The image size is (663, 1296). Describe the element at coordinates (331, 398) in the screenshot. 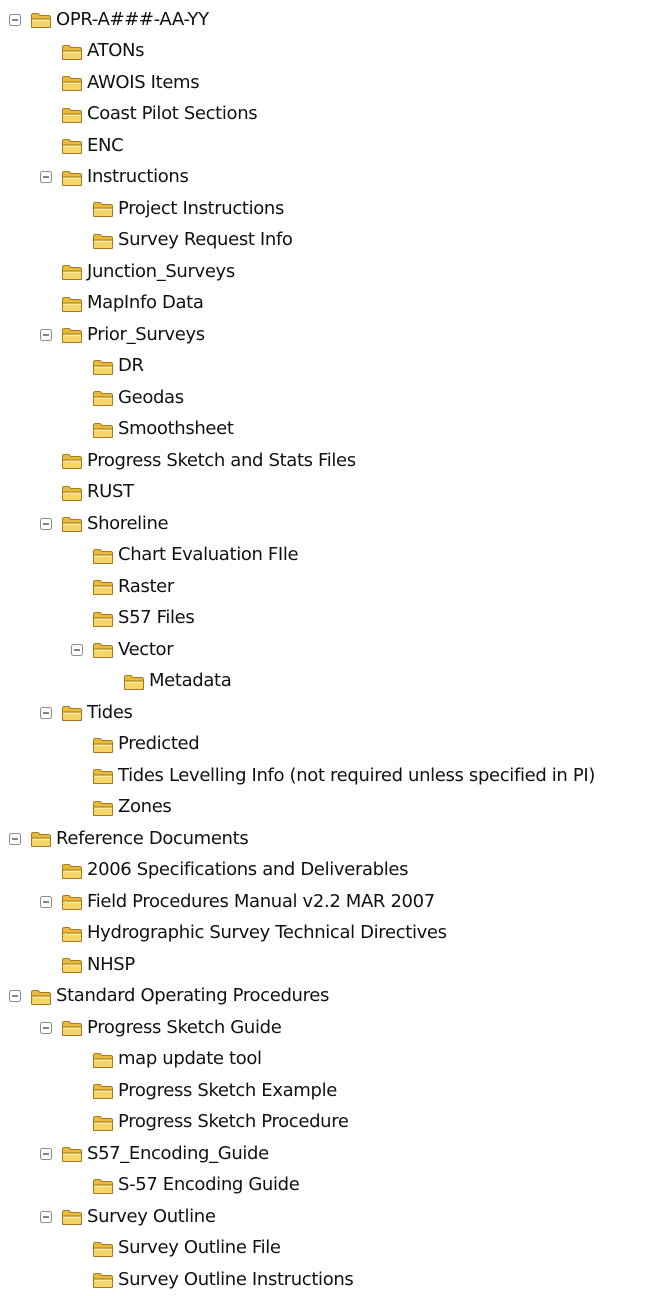

I see `tree-node-geodas: Geodas` at that location.